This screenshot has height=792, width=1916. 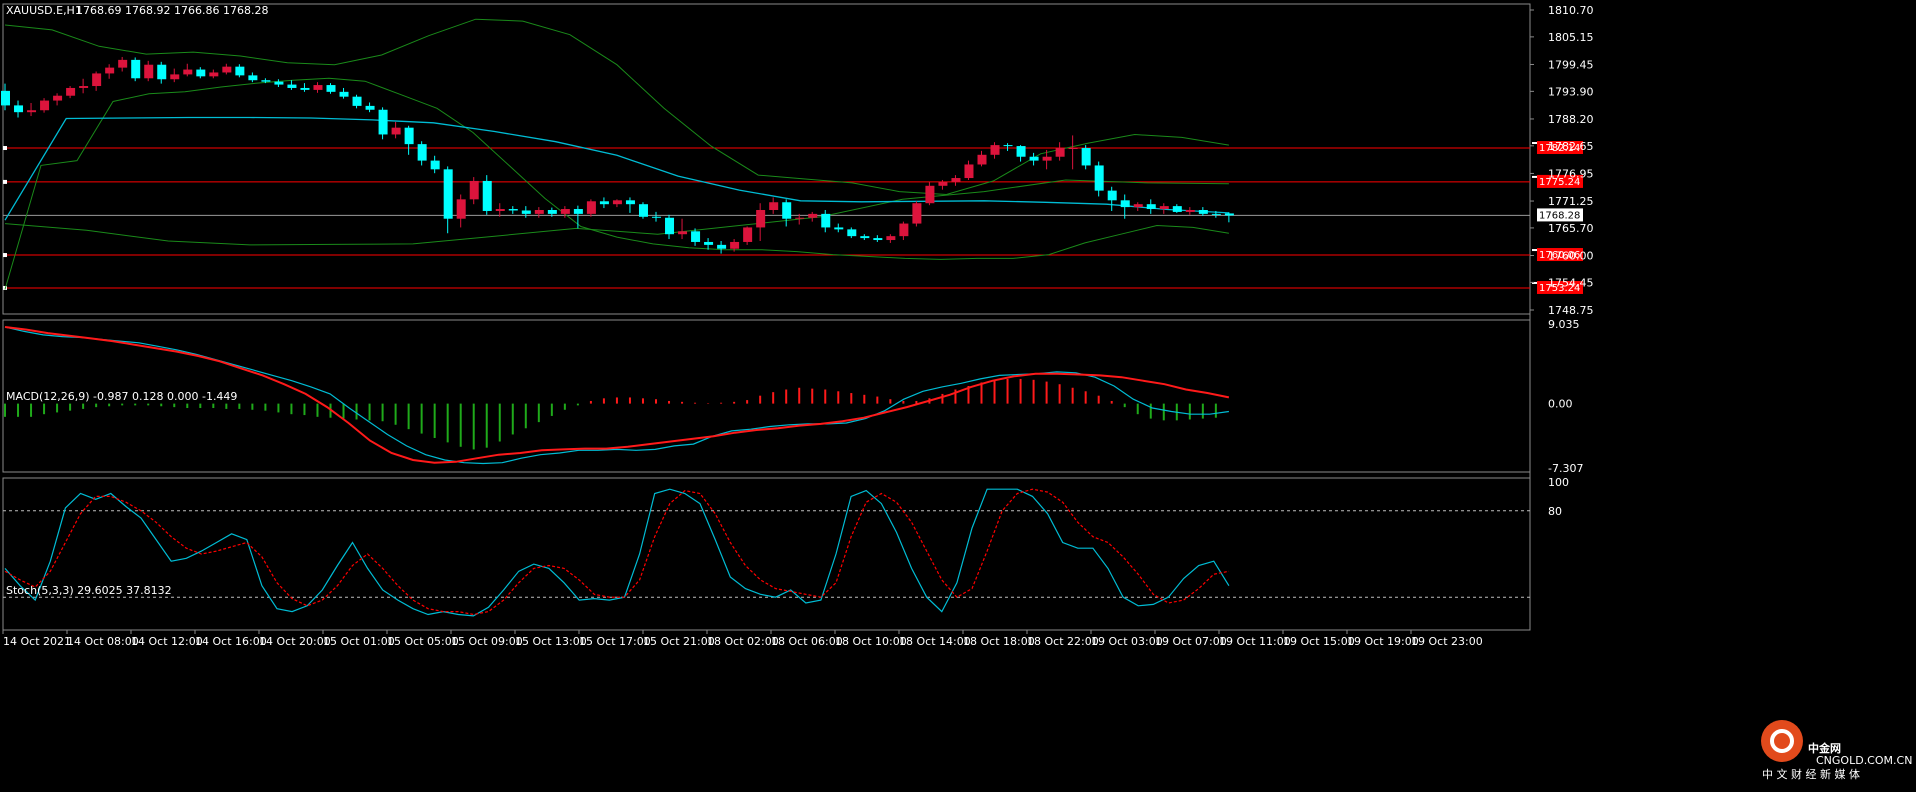 What do you see at coordinates (1571, 256) in the screenshot?
I see `price-tick-label-9: 1760.00` at bounding box center [1571, 256].